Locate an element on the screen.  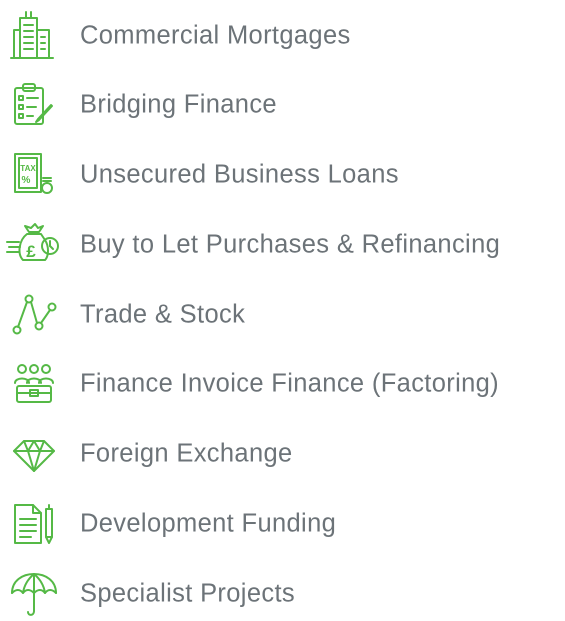
service-label: Bridging Finance is located at coordinates (178, 104).